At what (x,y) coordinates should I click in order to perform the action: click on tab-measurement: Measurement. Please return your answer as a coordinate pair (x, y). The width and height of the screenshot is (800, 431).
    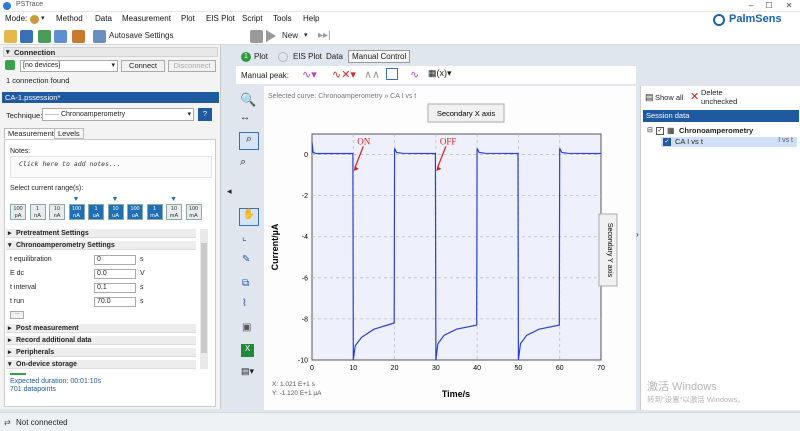
    Looking at the image, I should click on (31, 133).